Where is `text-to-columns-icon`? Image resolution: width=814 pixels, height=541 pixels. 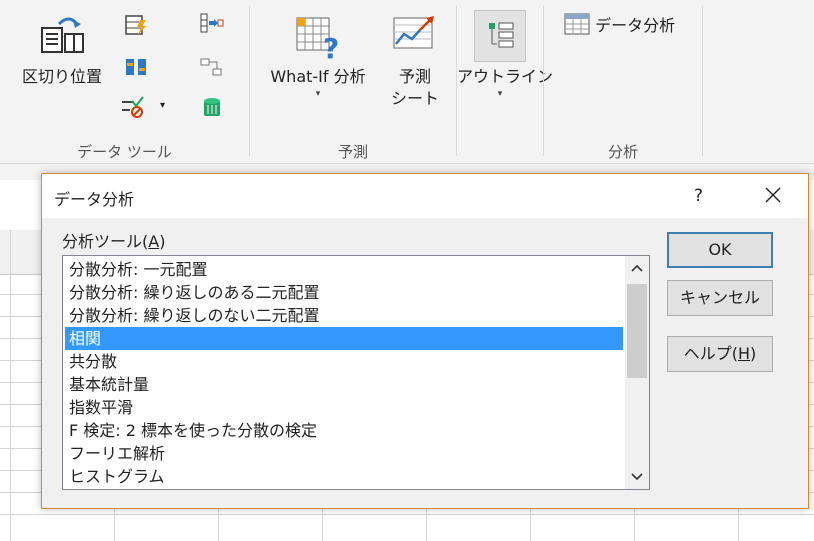 text-to-columns-icon is located at coordinates (62, 35).